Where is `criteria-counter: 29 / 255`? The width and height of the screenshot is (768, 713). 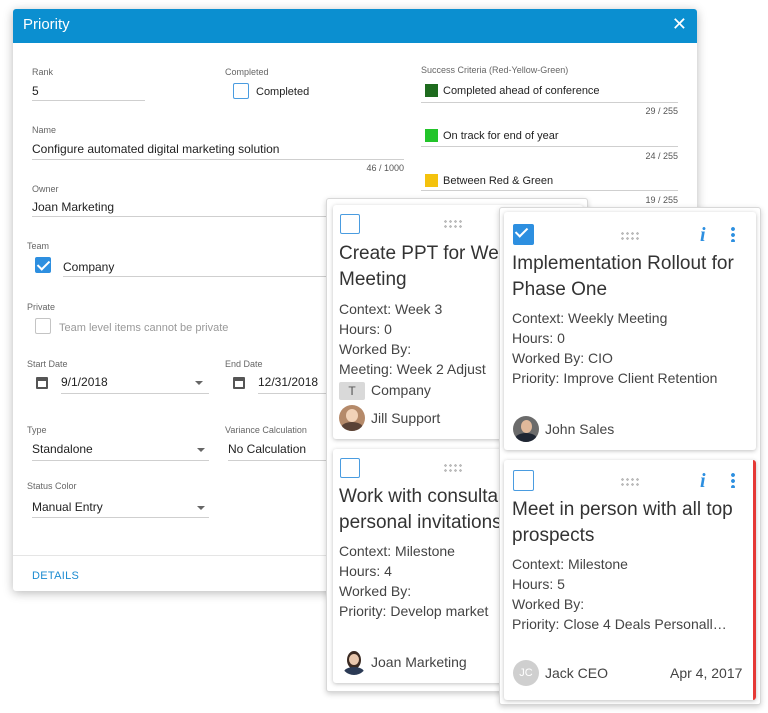
criteria-counter: 29 / 255 is located at coordinates (661, 111).